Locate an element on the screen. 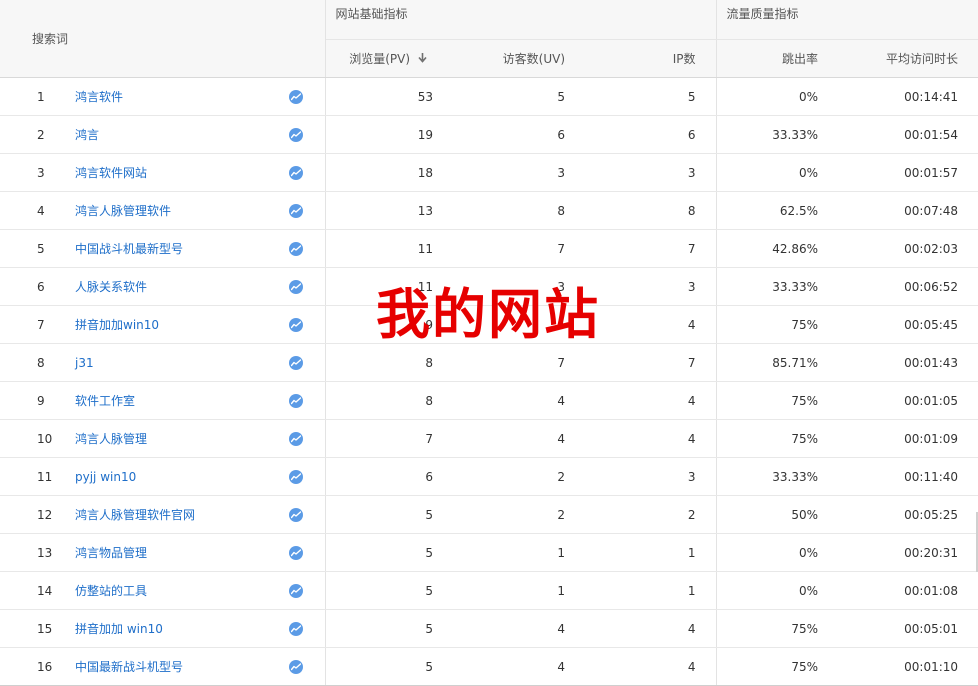 This screenshot has height=686, width=978. avg-duration-value: 00:14:41 is located at coordinates (908, 96).